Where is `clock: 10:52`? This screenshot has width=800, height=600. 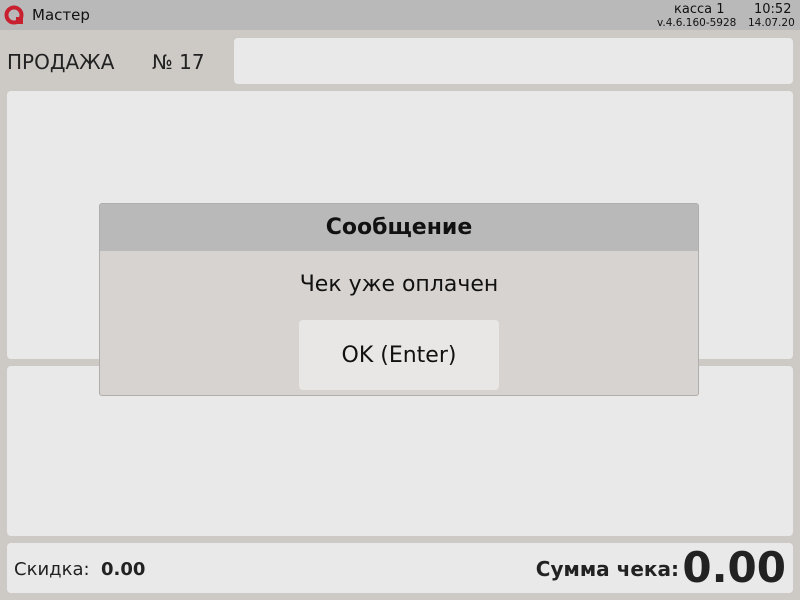 clock: 10:52 is located at coordinates (773, 9).